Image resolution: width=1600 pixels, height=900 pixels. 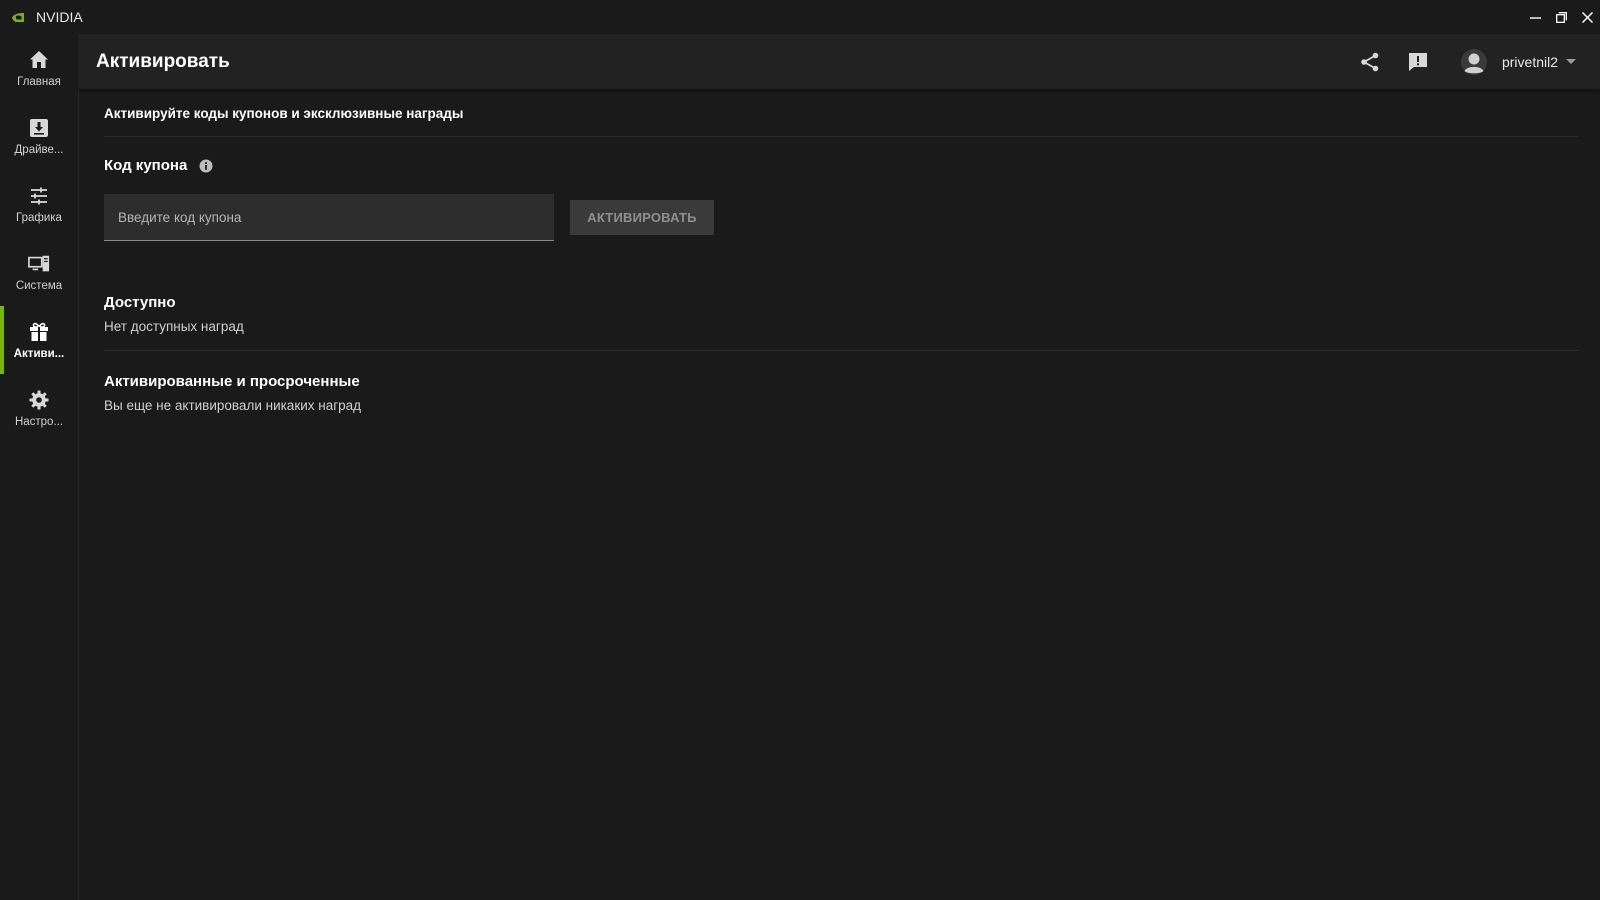 I want to click on info-icon, so click(x=206, y=166).